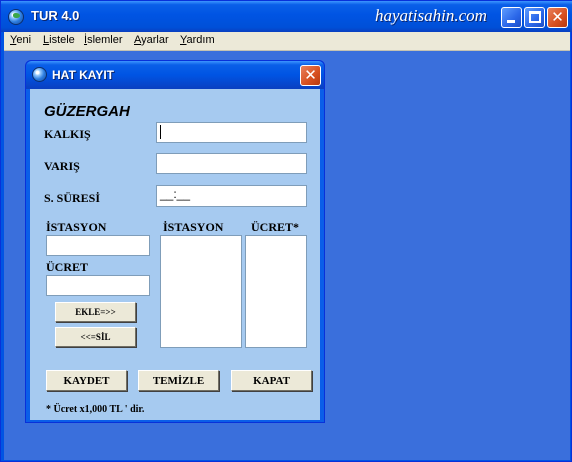  I want to click on add-button: EKLE=>>, so click(95, 312).